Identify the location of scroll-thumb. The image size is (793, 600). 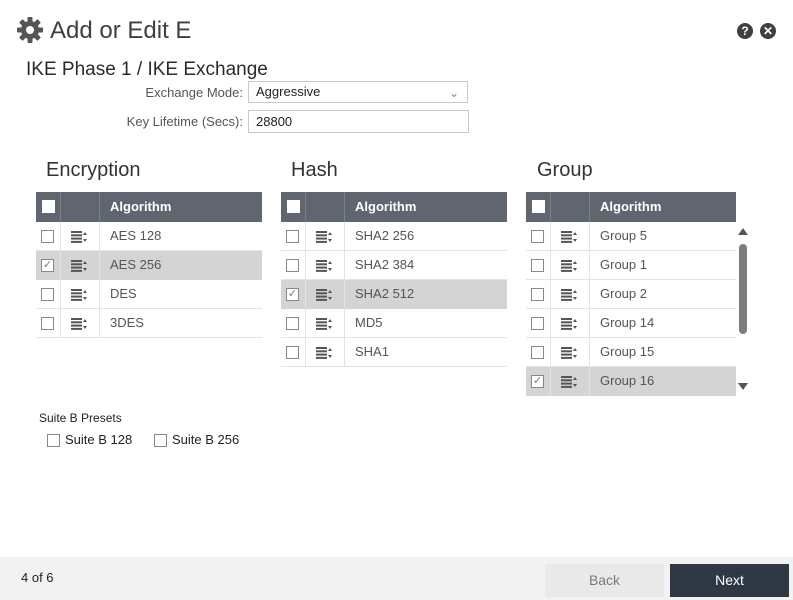
(743, 289).